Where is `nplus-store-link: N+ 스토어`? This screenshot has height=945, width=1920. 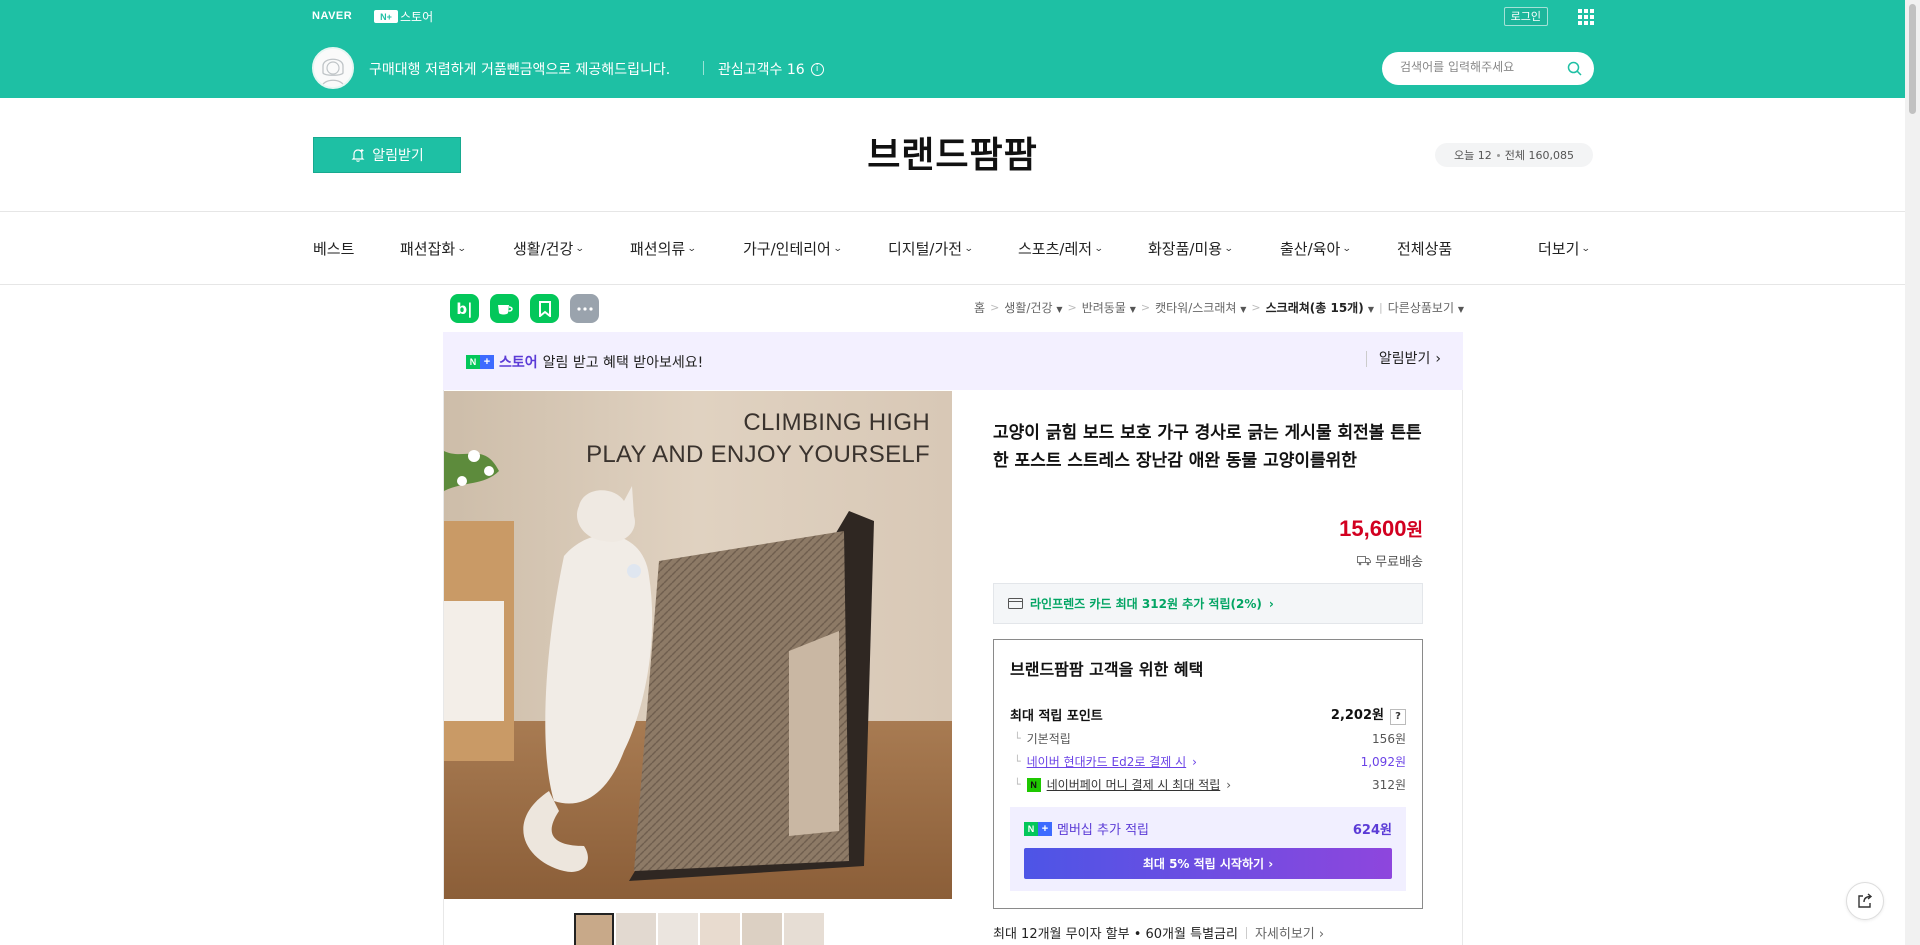
nplus-store-link: N+ 스토어 is located at coordinates (403, 16).